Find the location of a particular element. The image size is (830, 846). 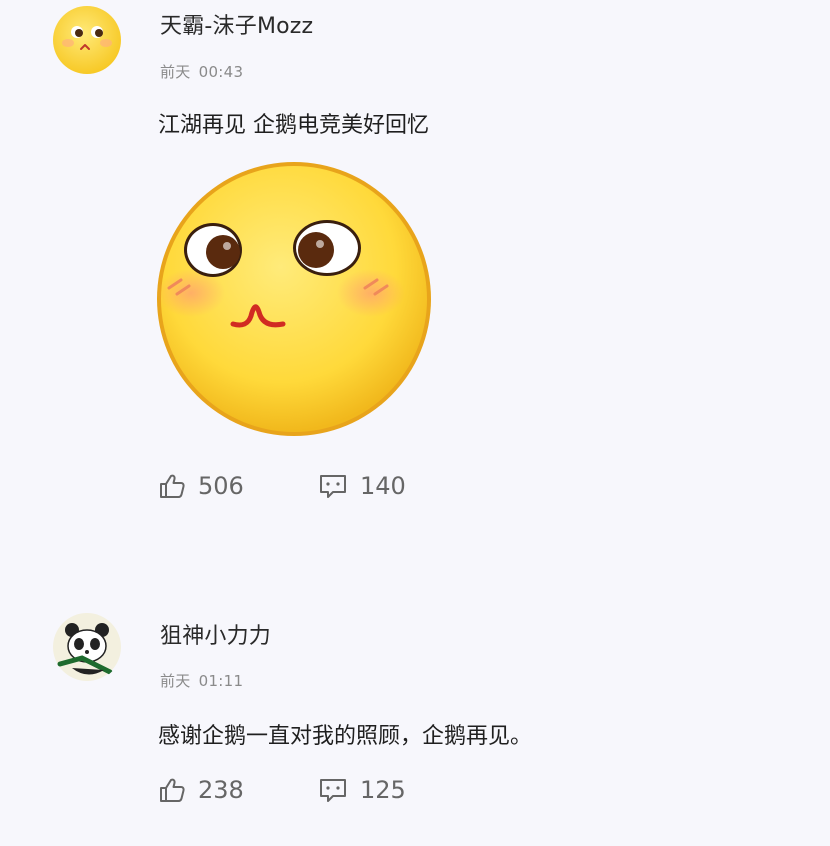

emoji-sticker is located at coordinates (296, 303).